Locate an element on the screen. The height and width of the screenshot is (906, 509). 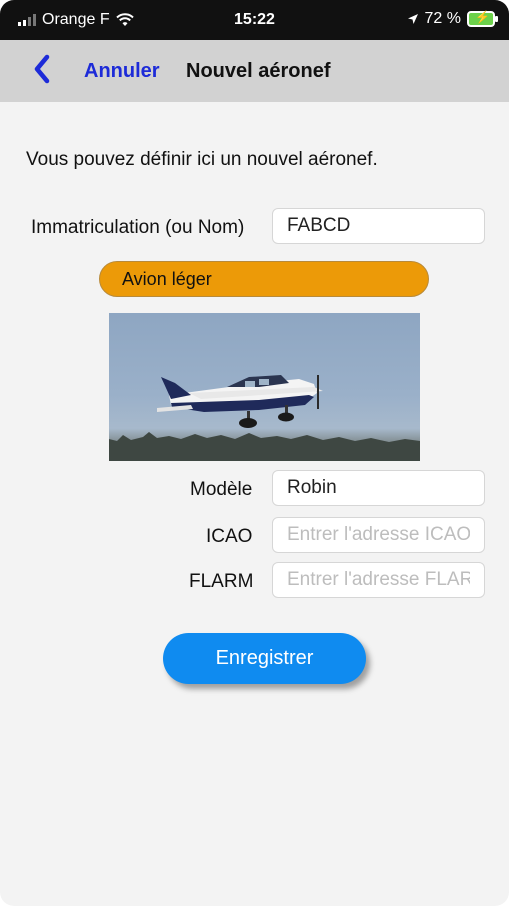
aircraft-type-selector: Avion léger is located at coordinates (264, 279).